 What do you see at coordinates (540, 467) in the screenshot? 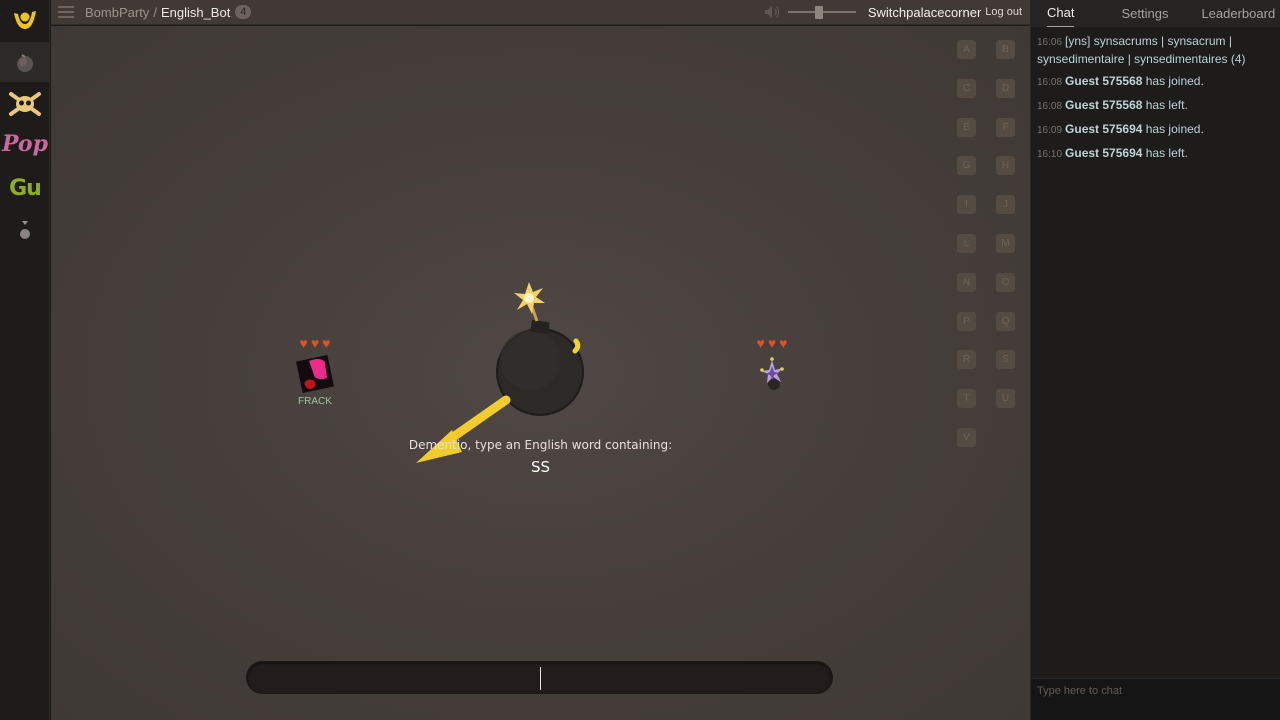
I see `syllable: SS` at bounding box center [540, 467].